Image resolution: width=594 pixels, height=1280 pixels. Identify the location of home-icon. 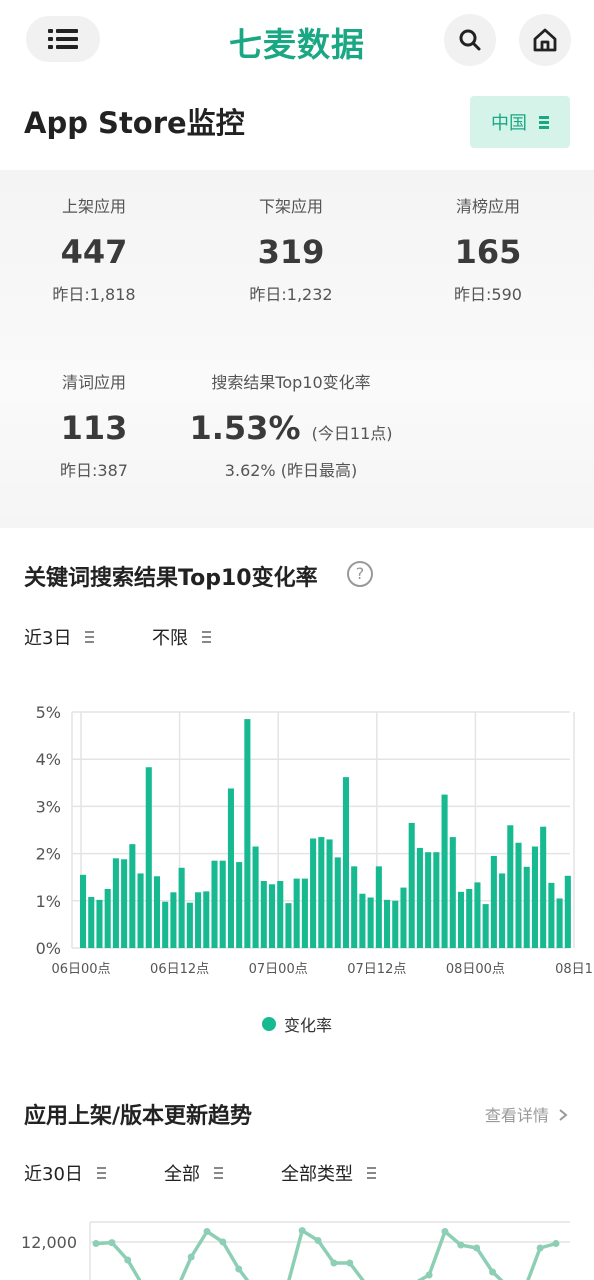
(545, 40).